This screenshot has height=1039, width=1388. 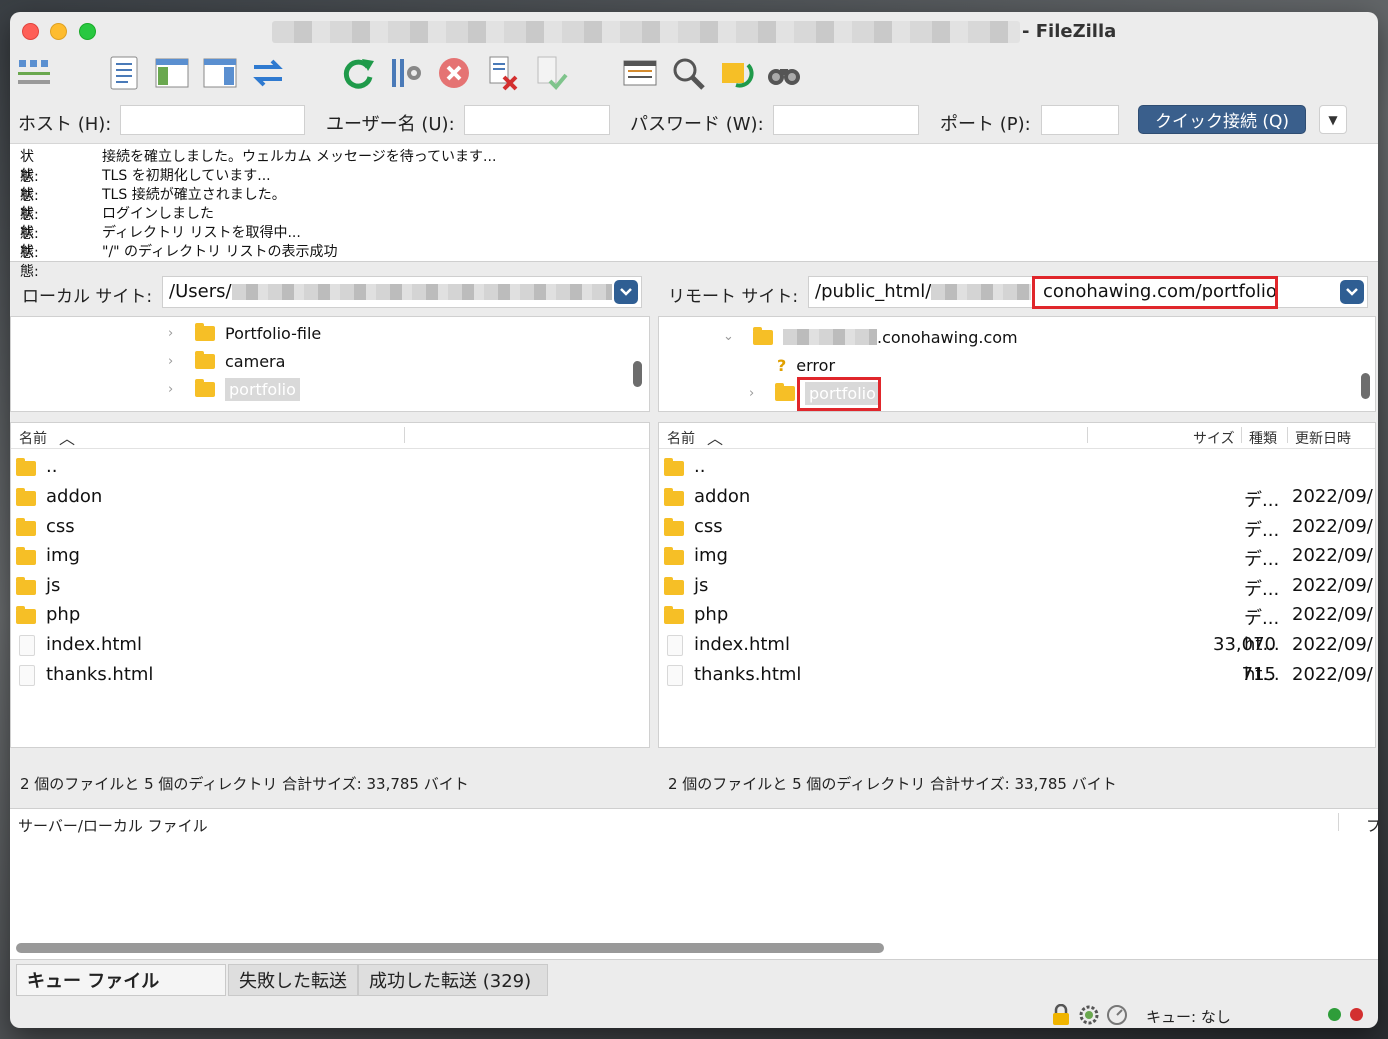 What do you see at coordinates (30, 31) in the screenshot?
I see `close-window-button` at bounding box center [30, 31].